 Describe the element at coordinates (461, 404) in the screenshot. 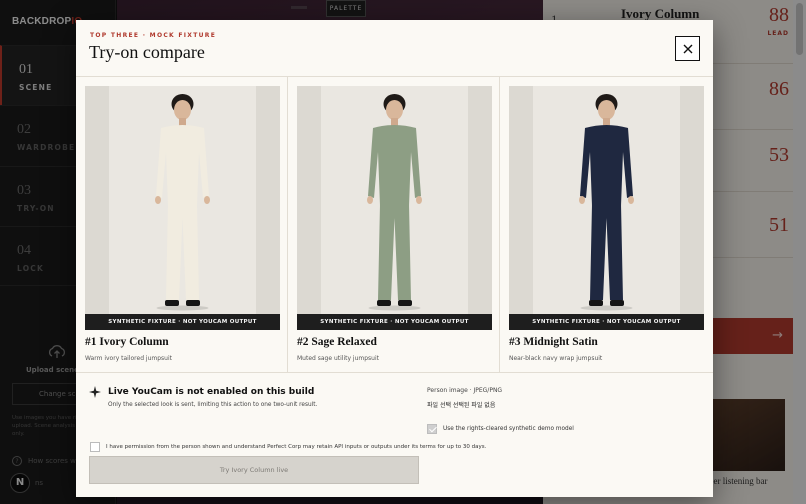

I see `person-image-file-input: 파일 선택 선택된 파일 없음` at that location.